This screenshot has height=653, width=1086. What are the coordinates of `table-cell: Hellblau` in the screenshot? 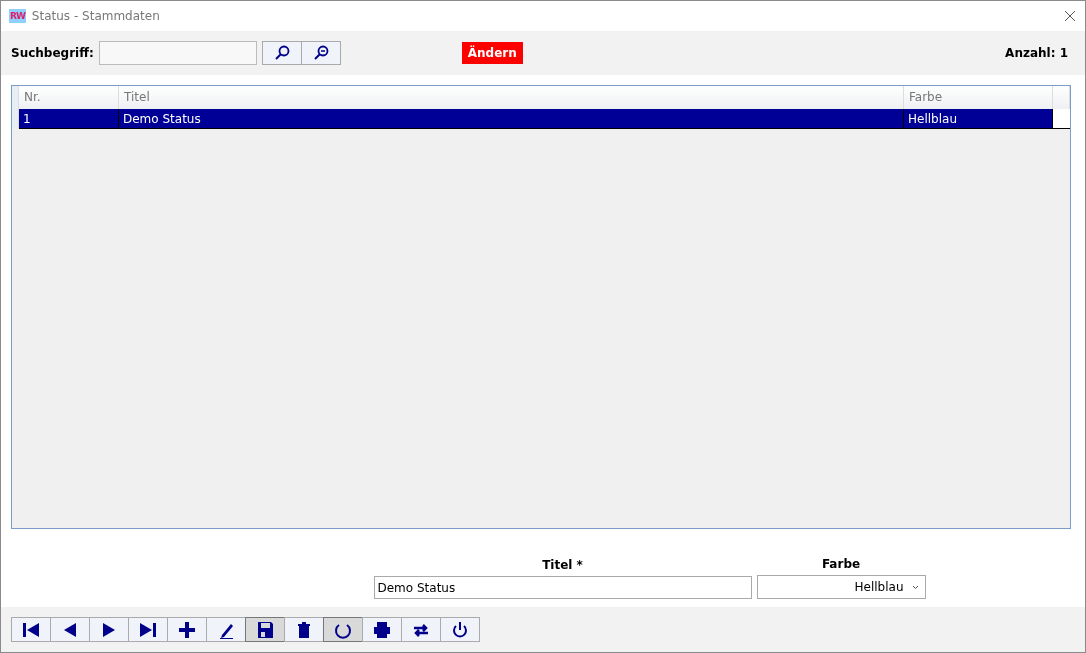 It's located at (978, 119).